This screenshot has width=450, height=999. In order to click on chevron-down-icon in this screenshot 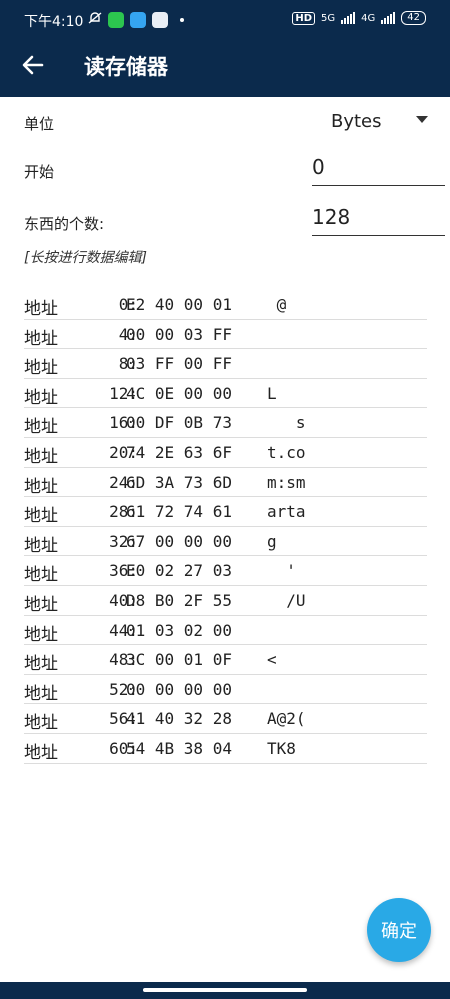, I will do `click(422, 119)`.